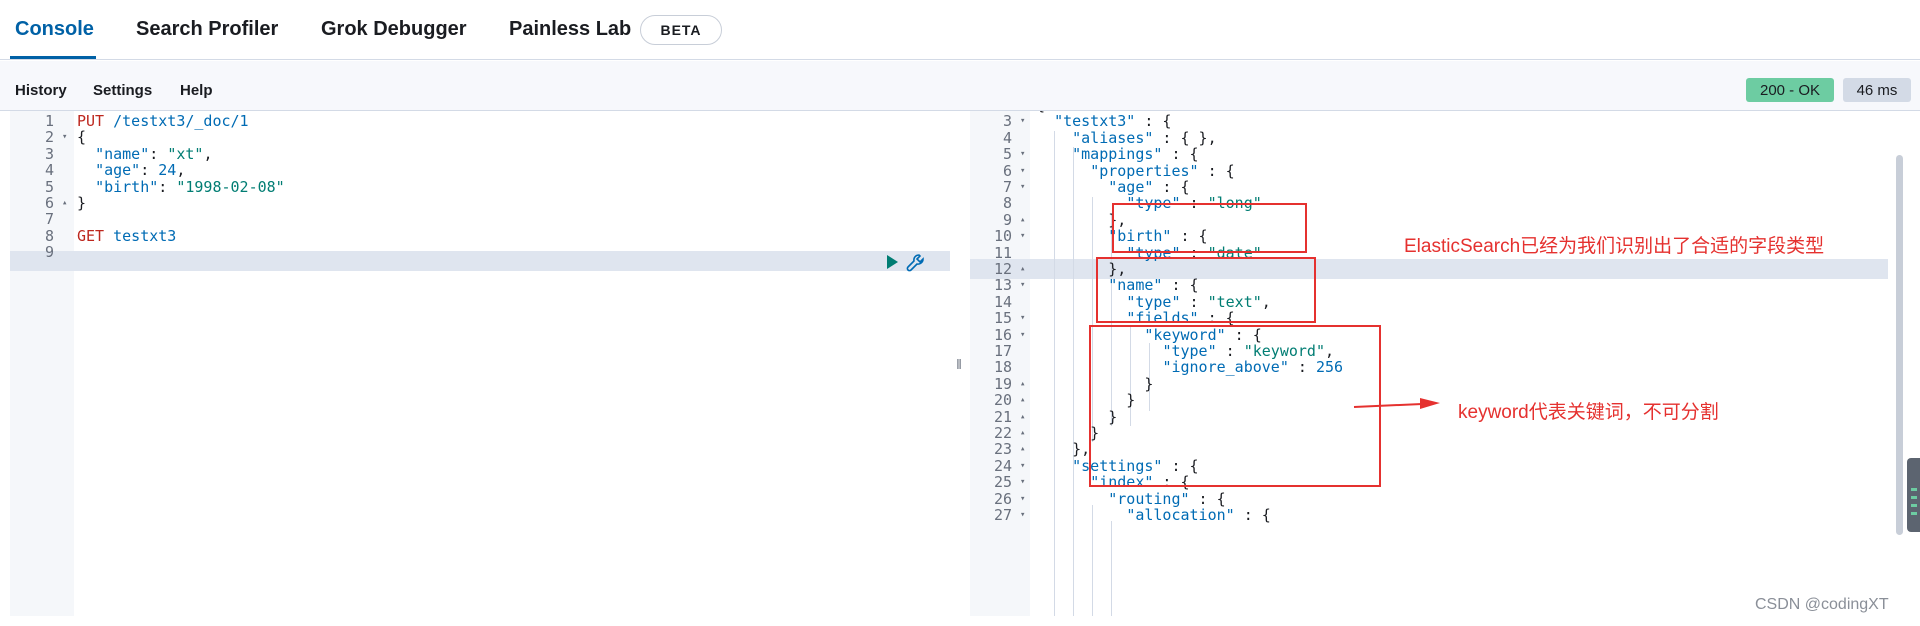 The image size is (1920, 626). I want to click on tab-console: Console, so click(54, 29).